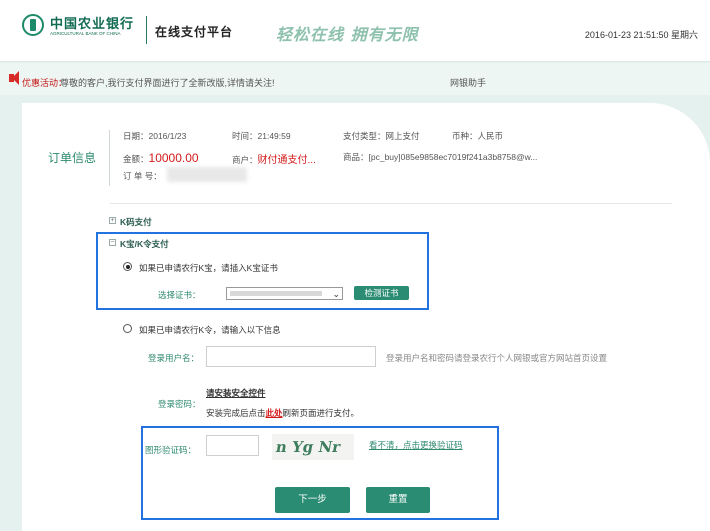 This screenshot has width=710, height=531. Describe the element at coordinates (14, 78) in the screenshot. I see `speaker-icon` at that location.